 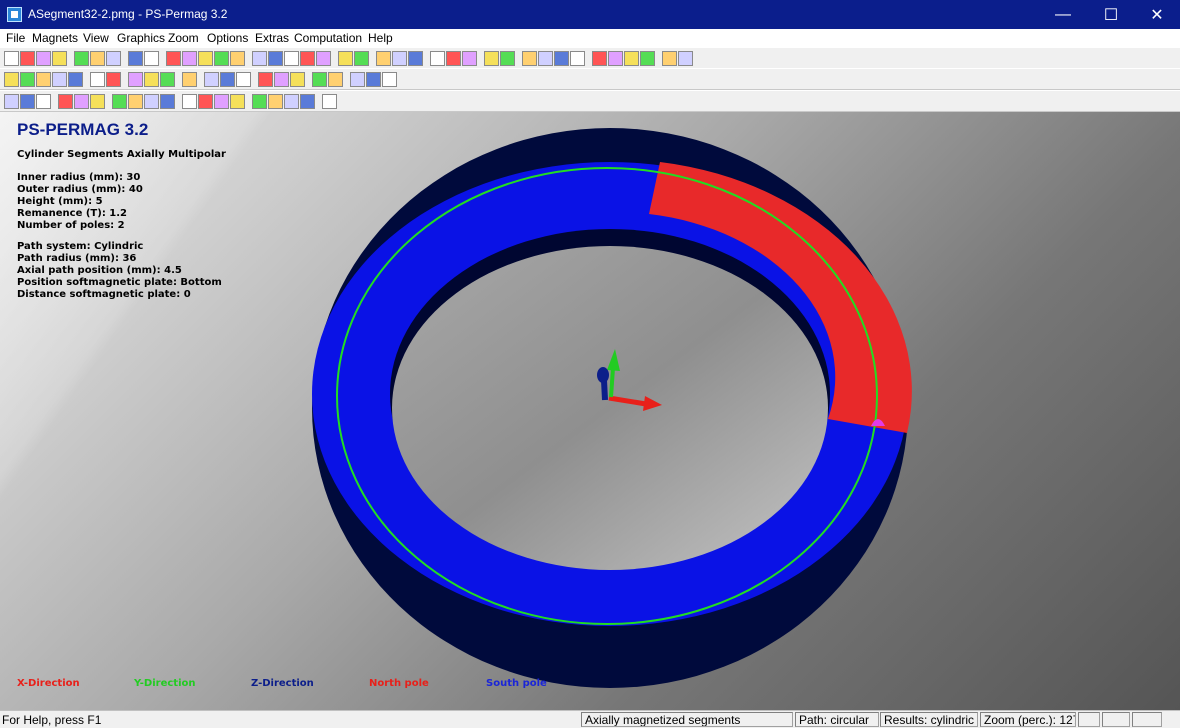 I want to click on menu-magnets: Magnets, so click(x=55, y=38).